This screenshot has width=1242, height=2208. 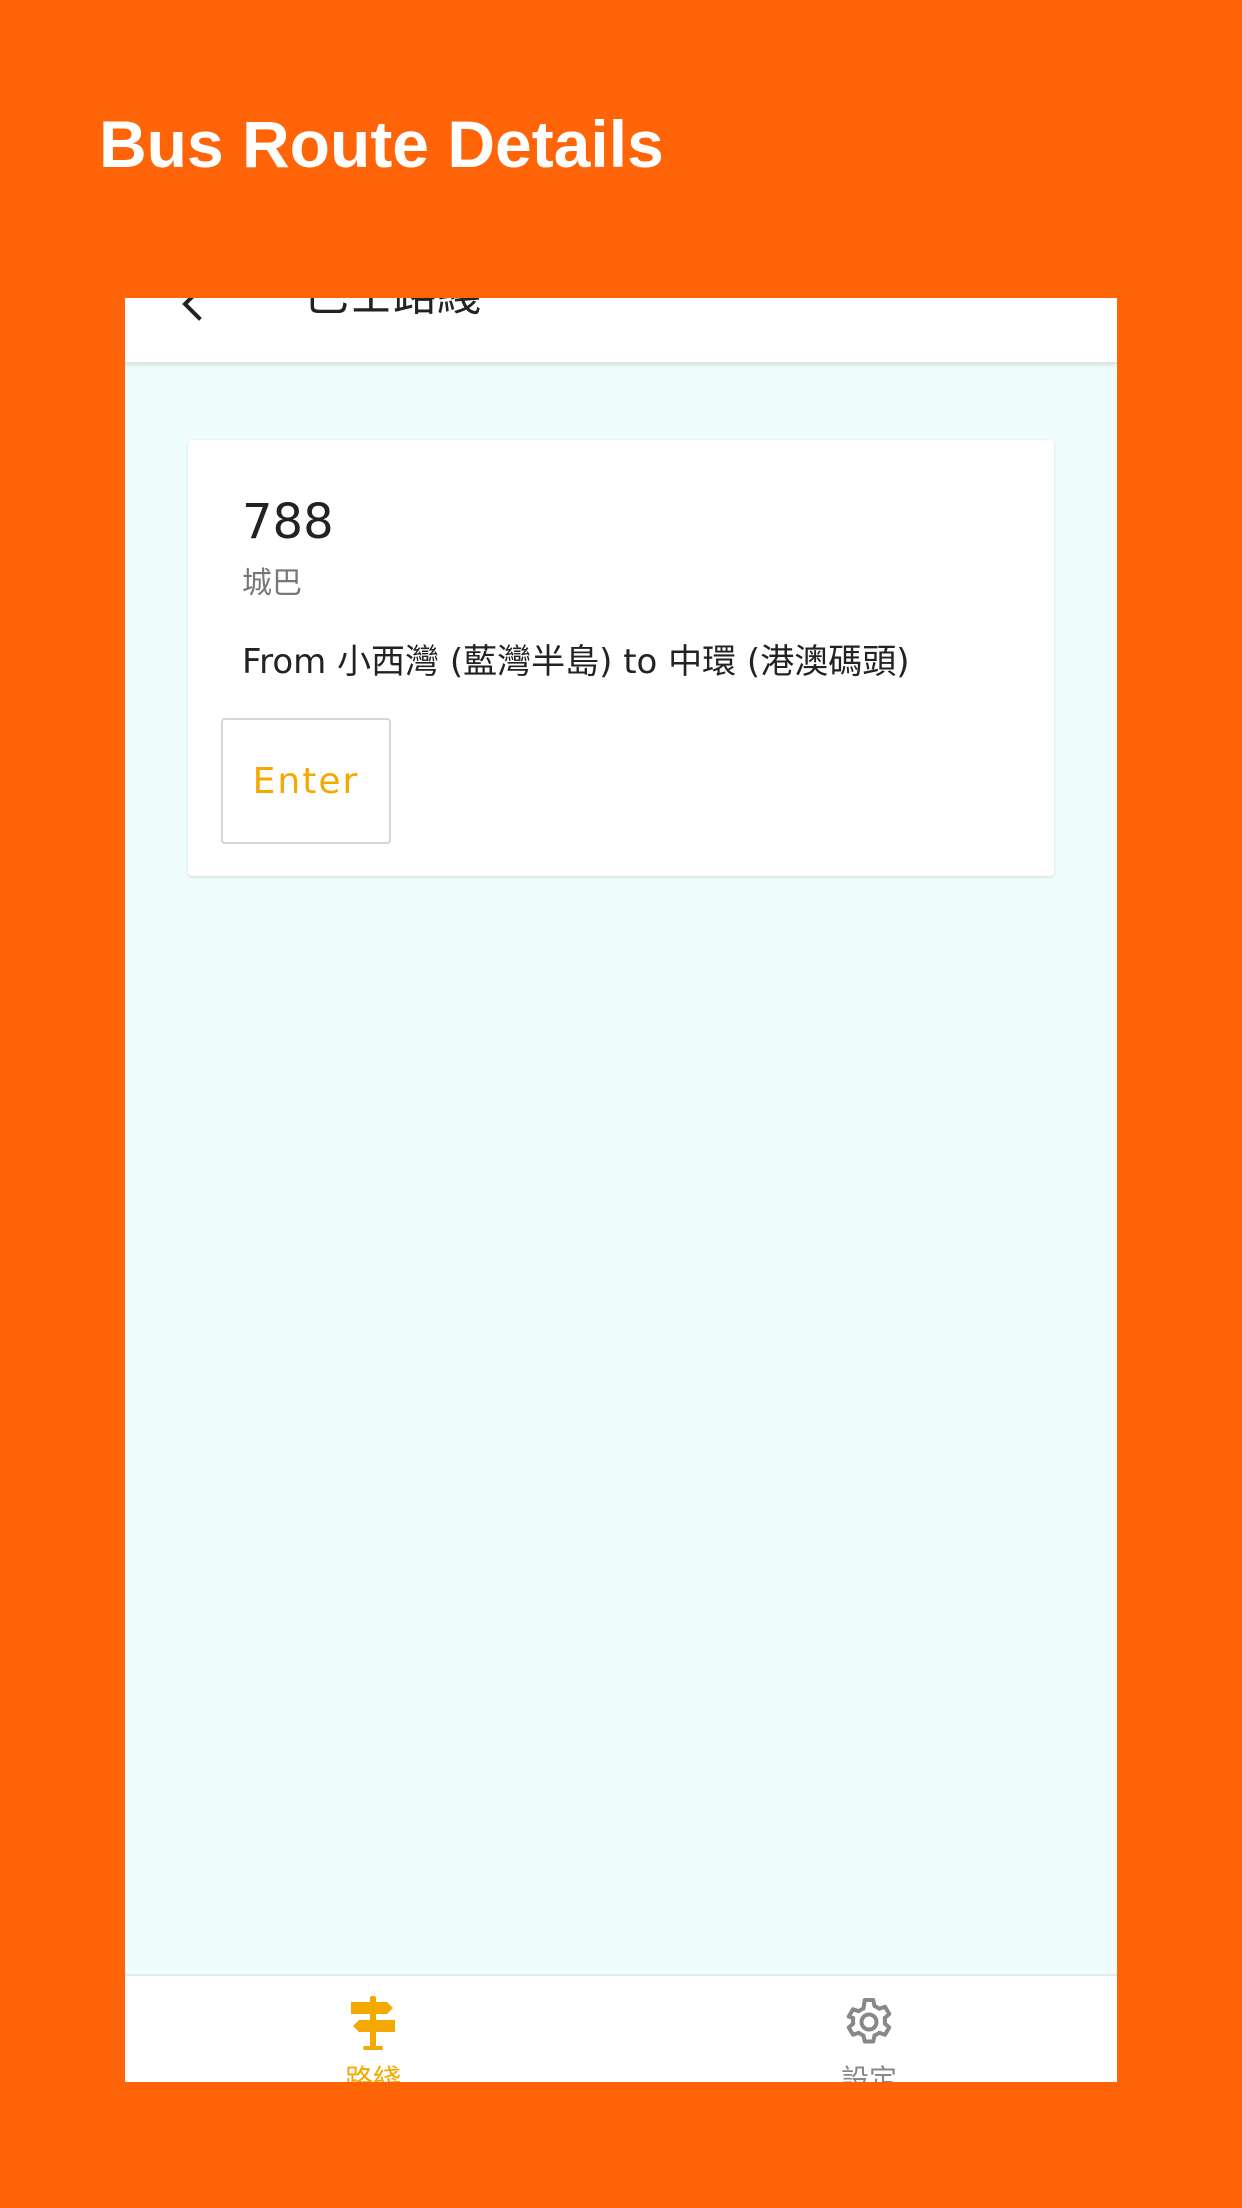 I want to click on route-description: From 小西灣 (藍灣半島) to 中環 (港澳碼頭), so click(x=576, y=662).